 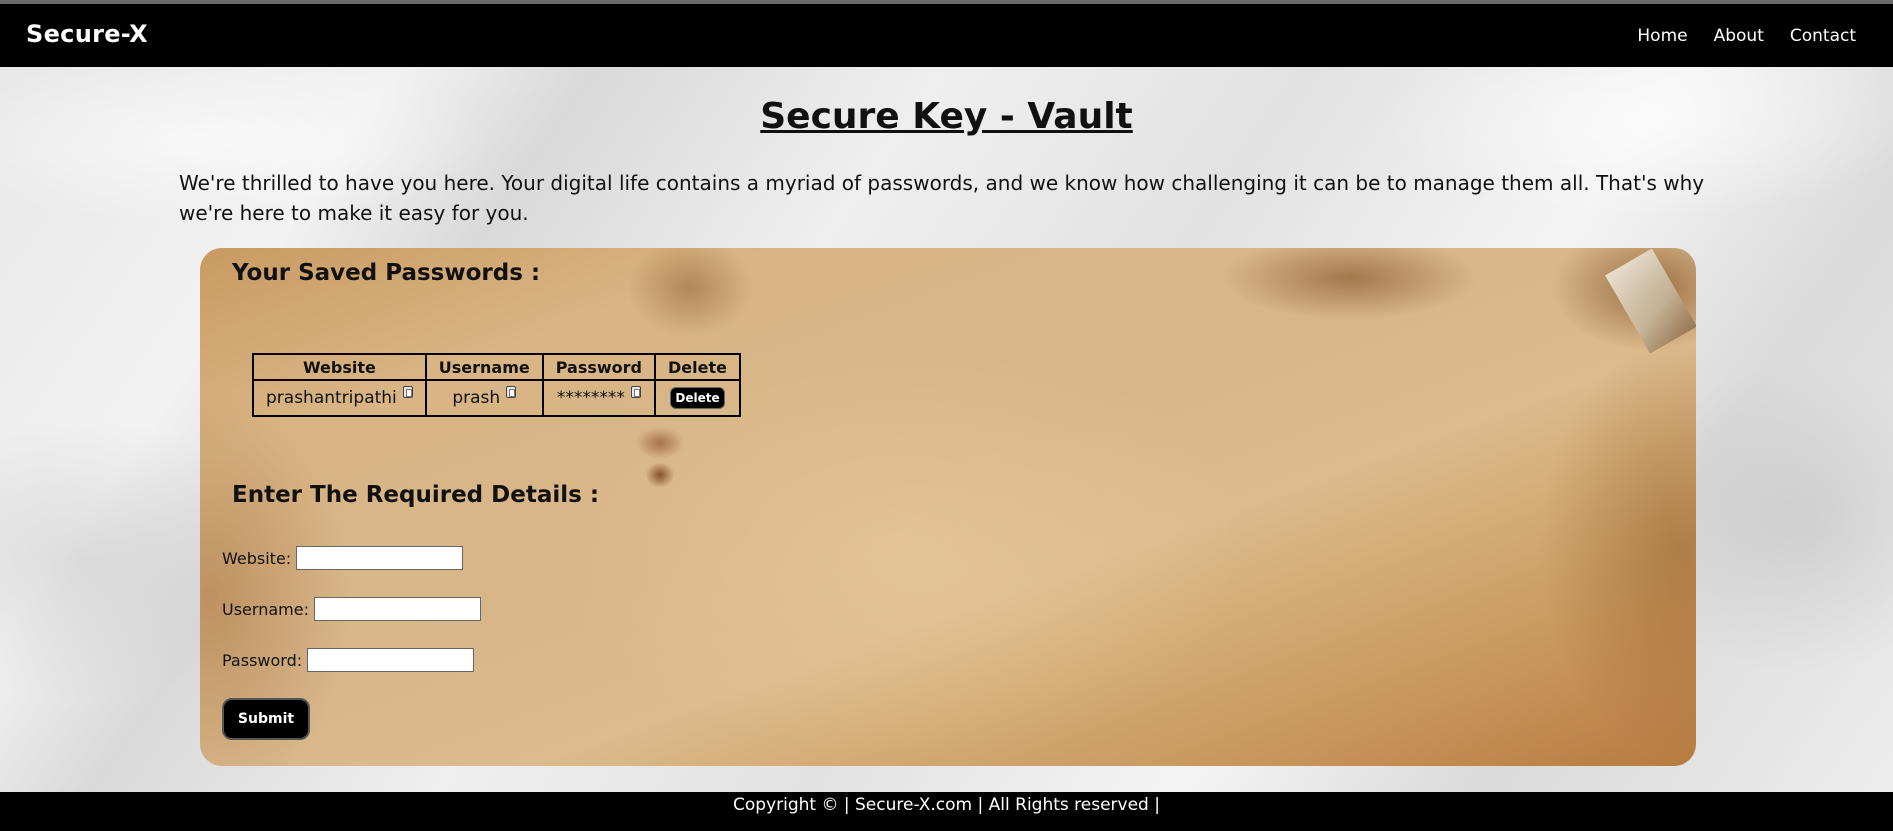 I want to click on column-header-username: Username, so click(x=484, y=367).